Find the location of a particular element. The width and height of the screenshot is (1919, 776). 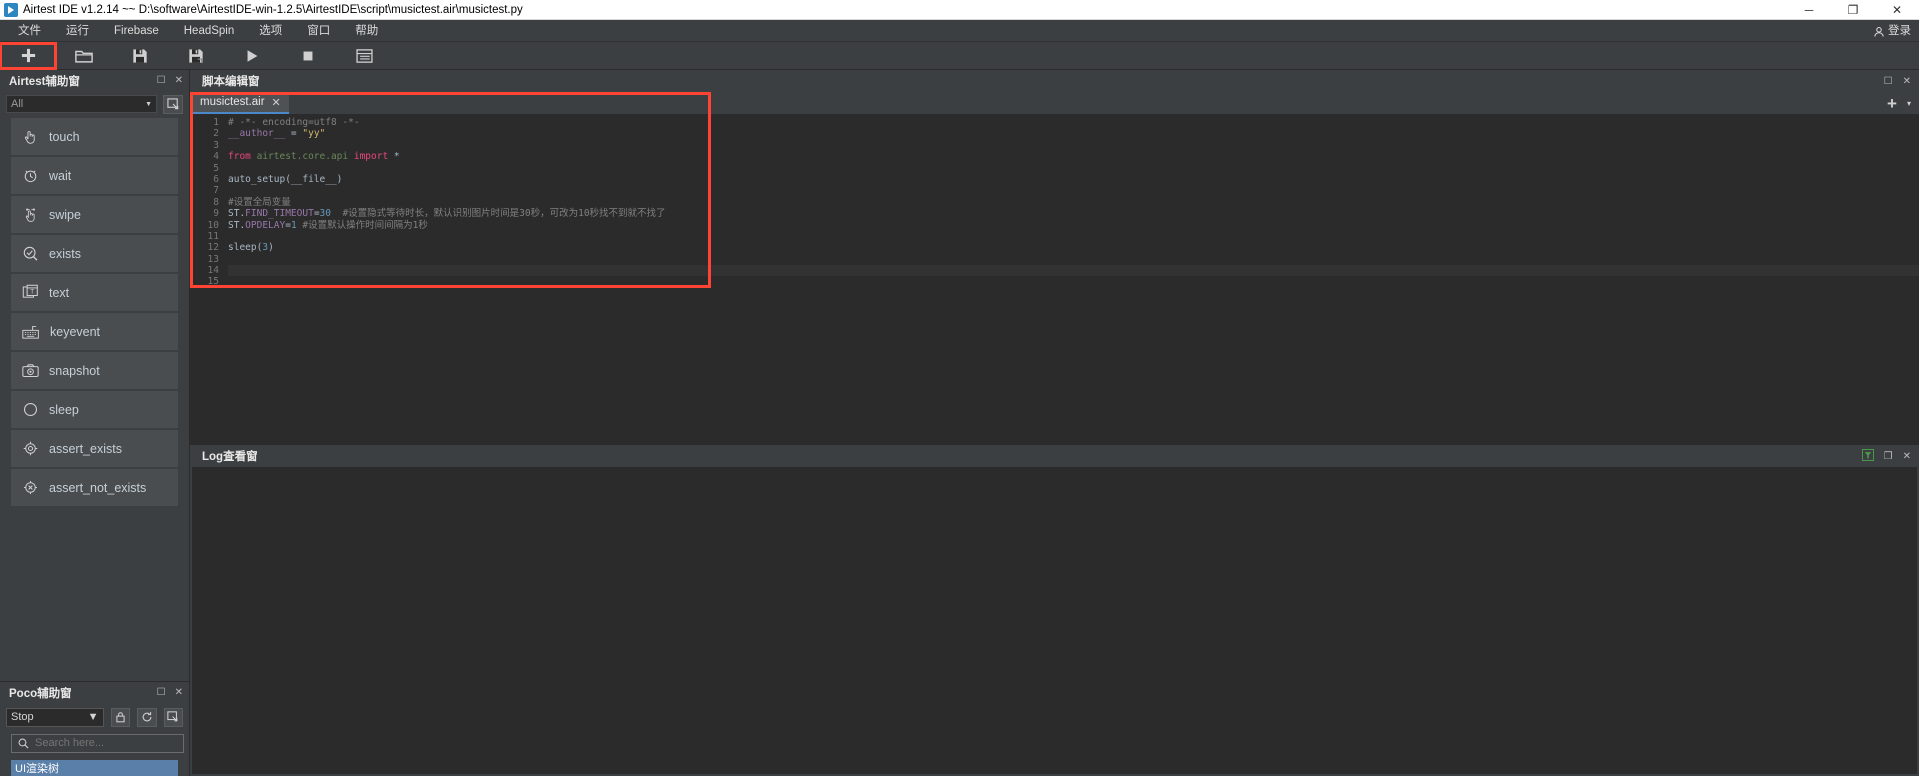

poco-mode-select: Stop ▼ is located at coordinates (55, 717).